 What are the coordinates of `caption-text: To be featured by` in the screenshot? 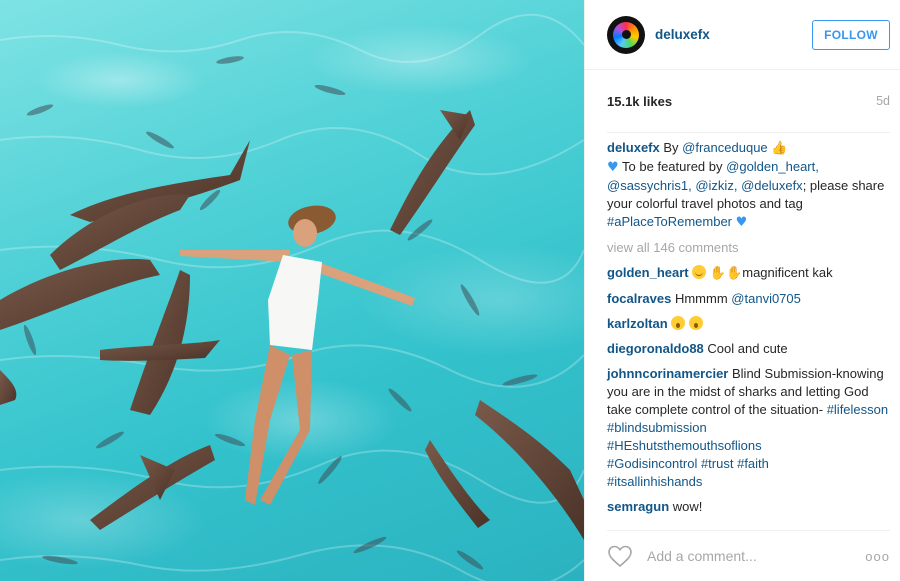 It's located at (672, 166).